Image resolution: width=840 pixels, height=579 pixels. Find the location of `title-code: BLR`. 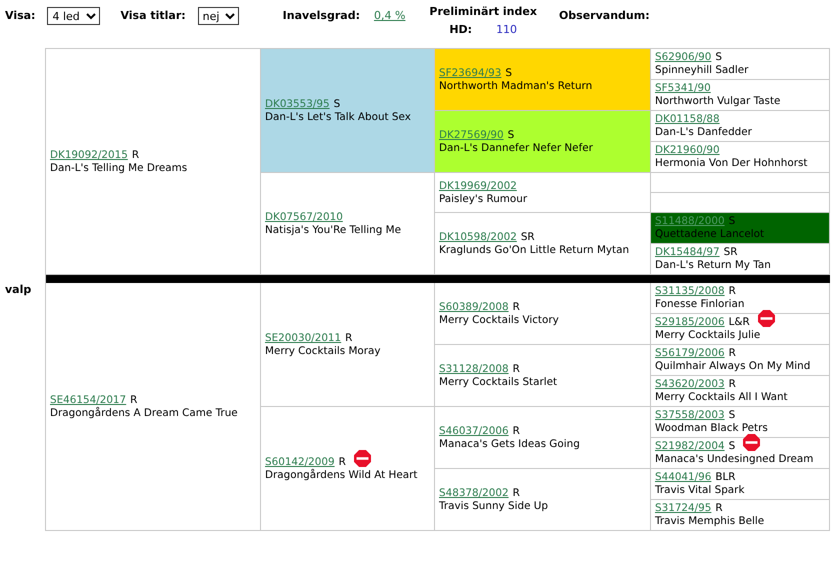

title-code: BLR is located at coordinates (725, 477).